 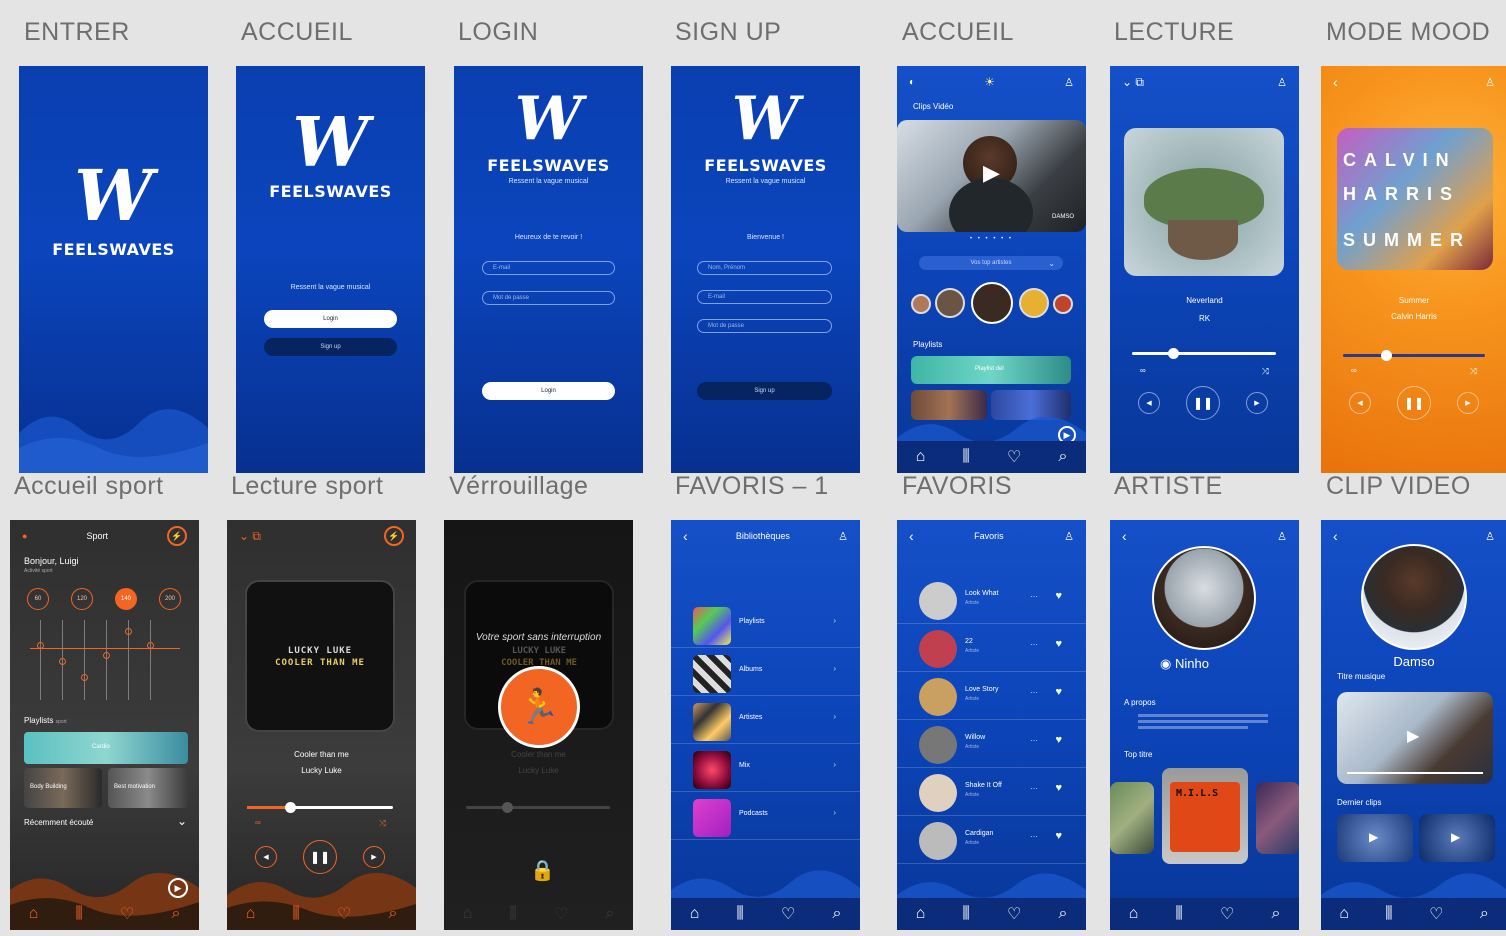 What do you see at coordinates (24, 536) in the screenshot?
I see `toggle-icon: ●` at bounding box center [24, 536].